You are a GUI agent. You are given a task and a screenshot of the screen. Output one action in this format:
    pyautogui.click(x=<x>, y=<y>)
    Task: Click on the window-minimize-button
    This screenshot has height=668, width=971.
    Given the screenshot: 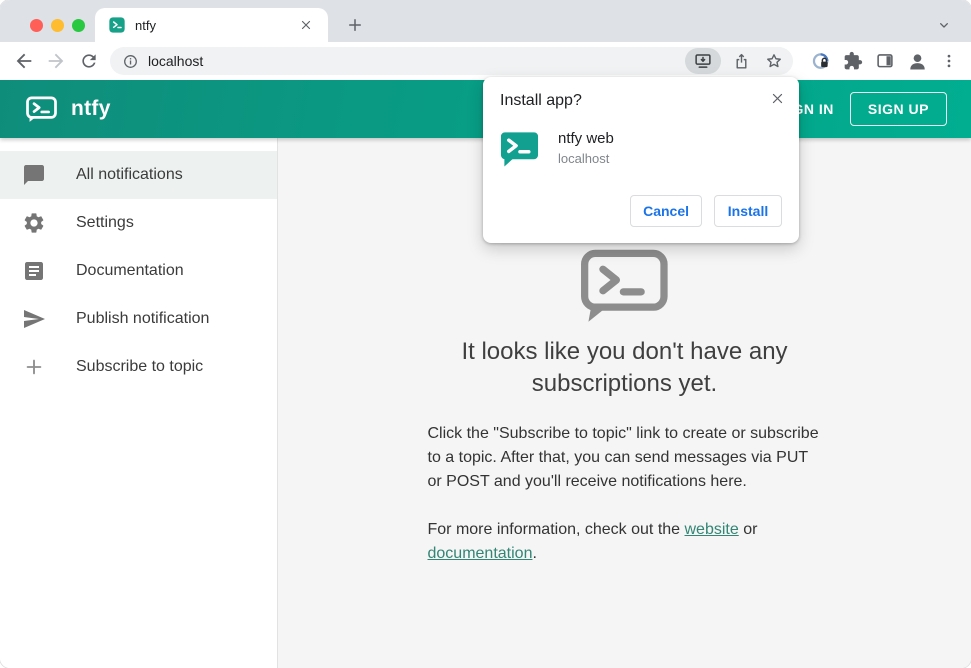 What is the action you would take?
    pyautogui.click(x=57, y=25)
    